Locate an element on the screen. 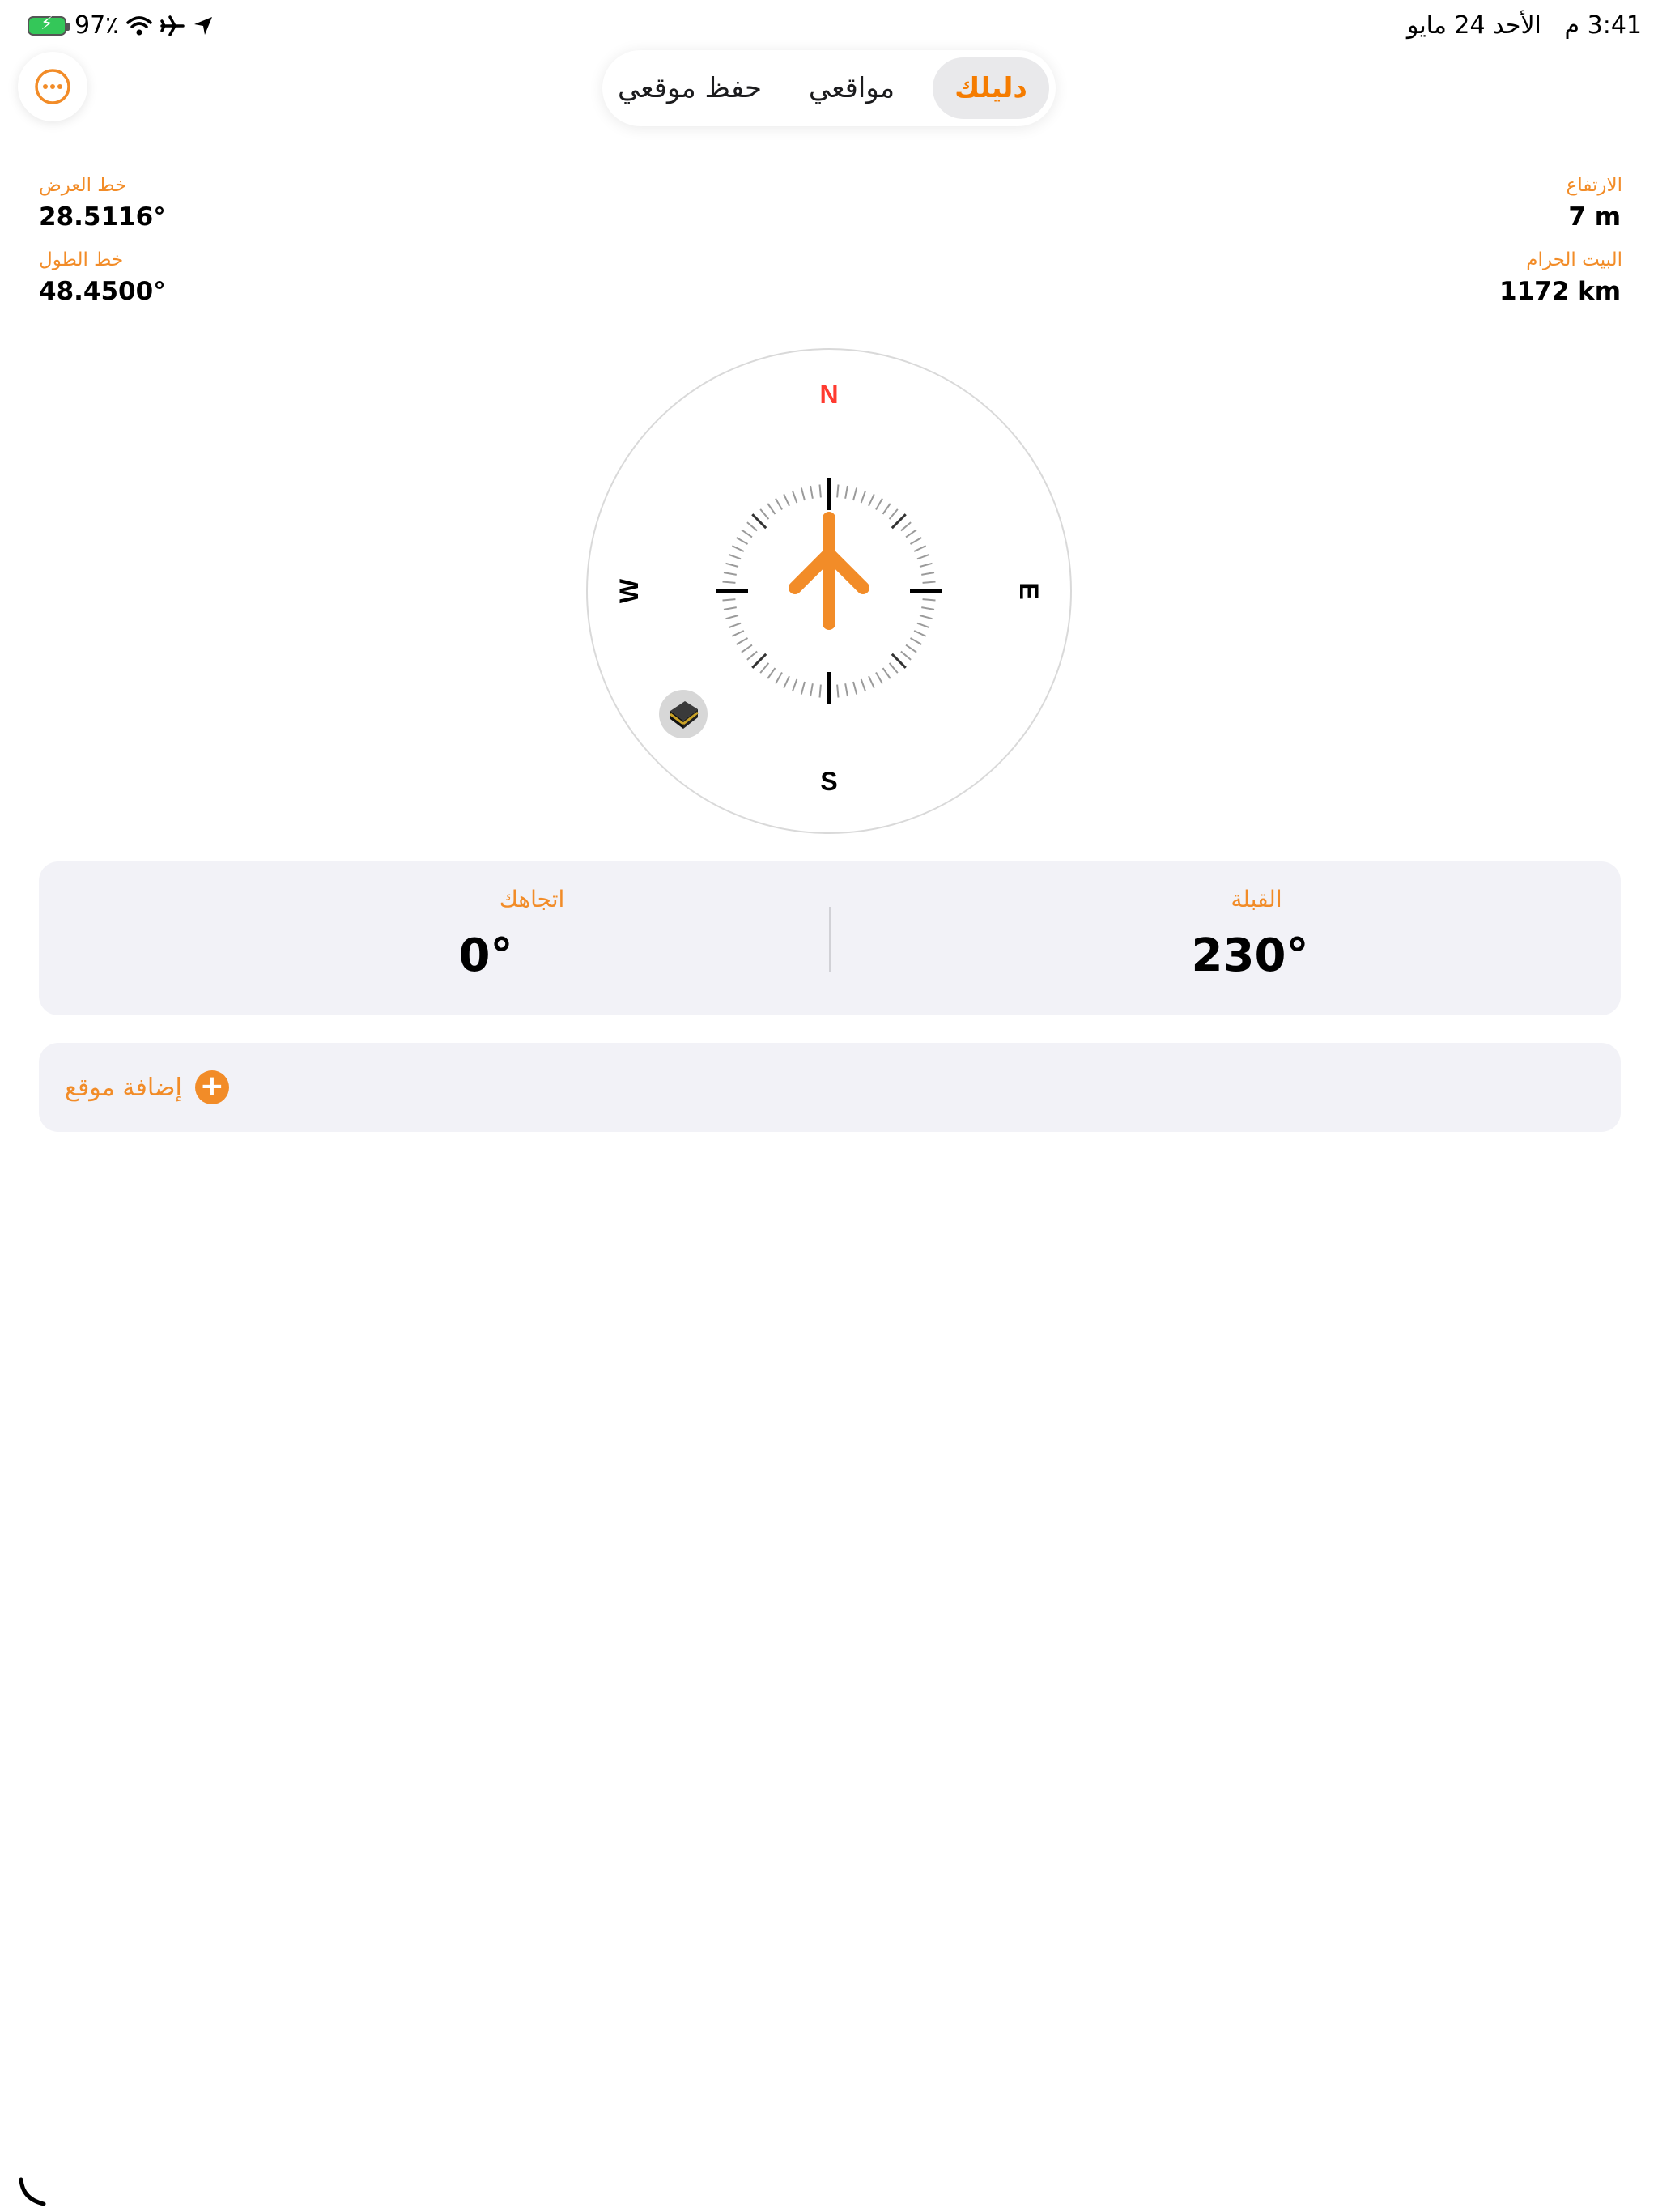 The image size is (1658, 2212). longitude-value: 48.4500° is located at coordinates (102, 291).